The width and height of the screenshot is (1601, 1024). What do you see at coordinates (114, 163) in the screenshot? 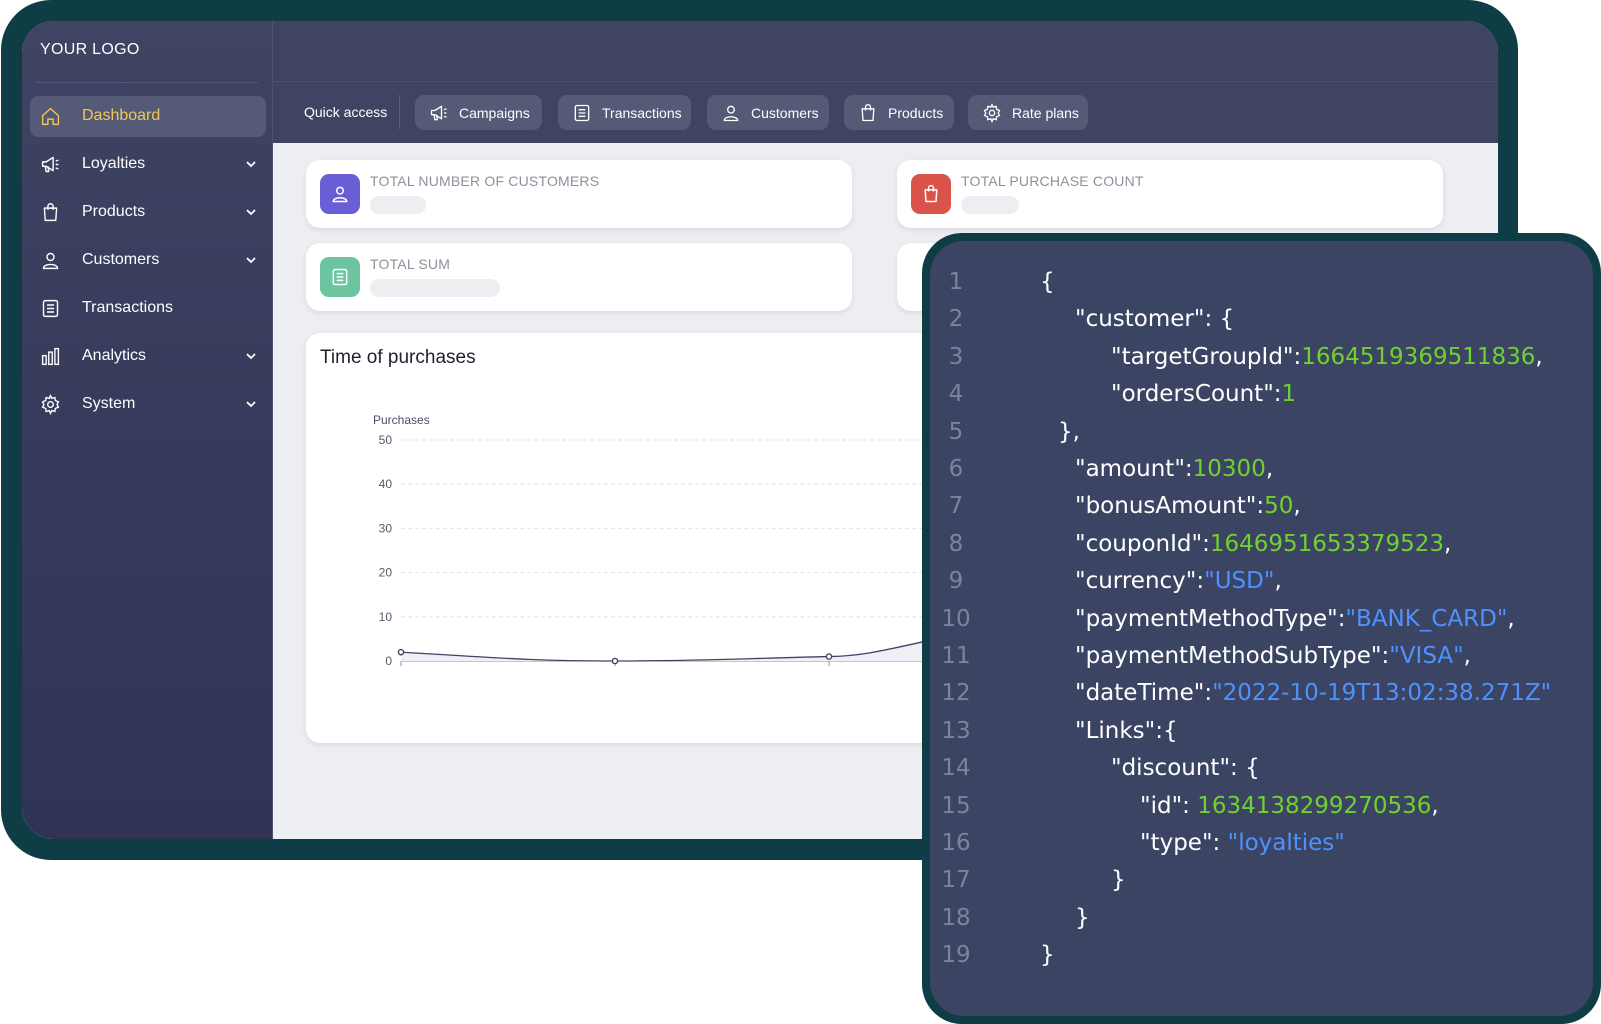
I see `sidebar-item-label: Loyalties` at bounding box center [114, 163].